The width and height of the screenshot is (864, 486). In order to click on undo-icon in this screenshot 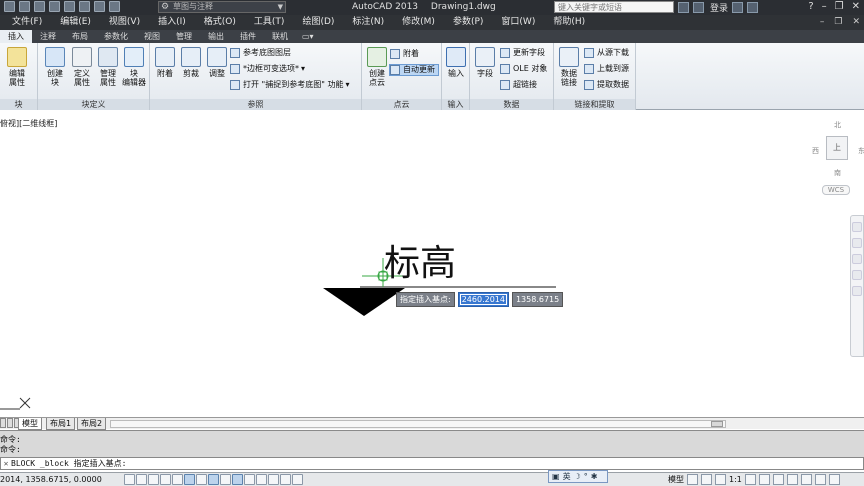, I will do `click(99, 6)`.